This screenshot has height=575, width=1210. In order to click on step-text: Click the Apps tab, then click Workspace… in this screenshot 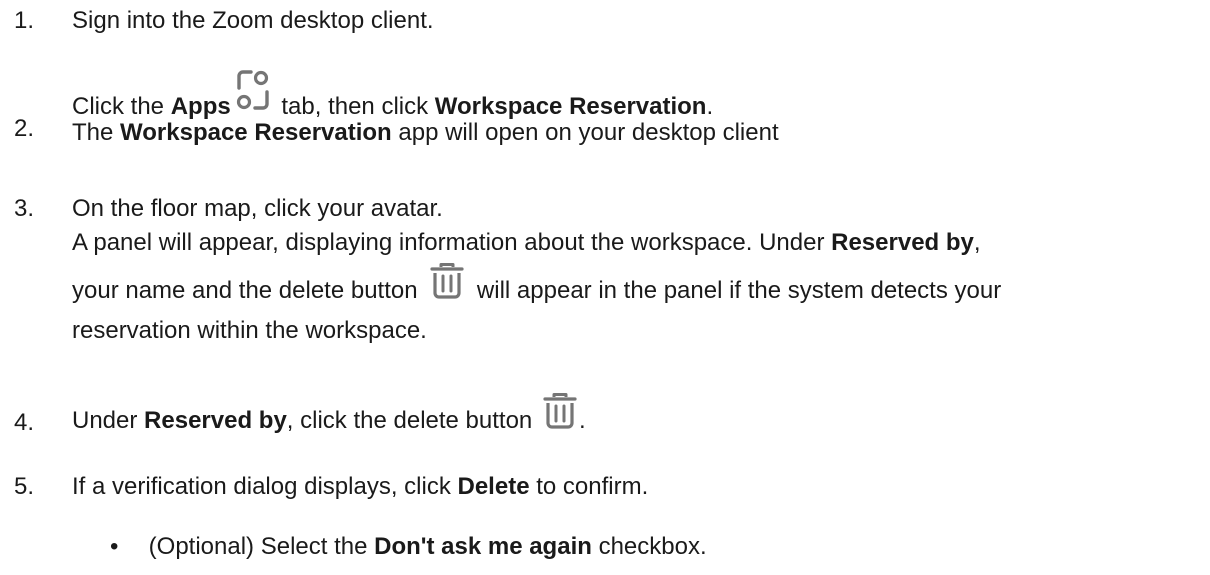, I will do `click(636, 109)`.